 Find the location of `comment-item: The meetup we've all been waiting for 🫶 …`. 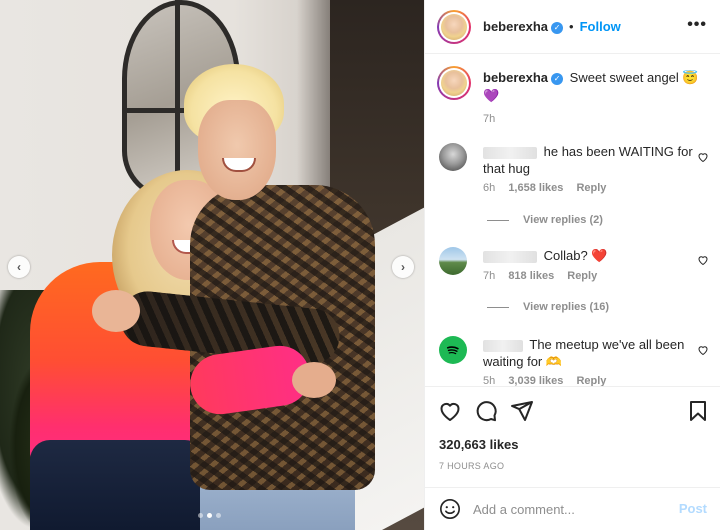

comment-item: The meetup we've all been waiting for 🫶 … is located at coordinates (574, 361).